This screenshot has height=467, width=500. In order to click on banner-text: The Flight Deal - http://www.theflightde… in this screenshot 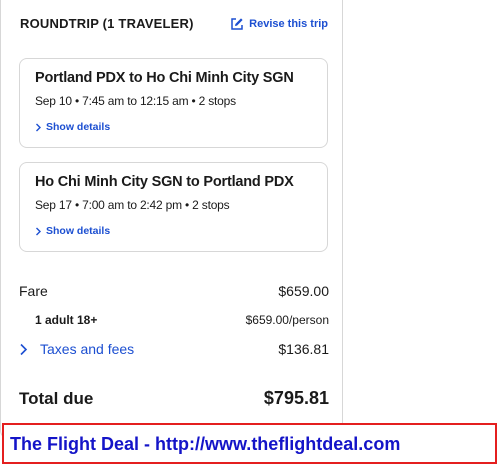, I will do `click(205, 444)`.